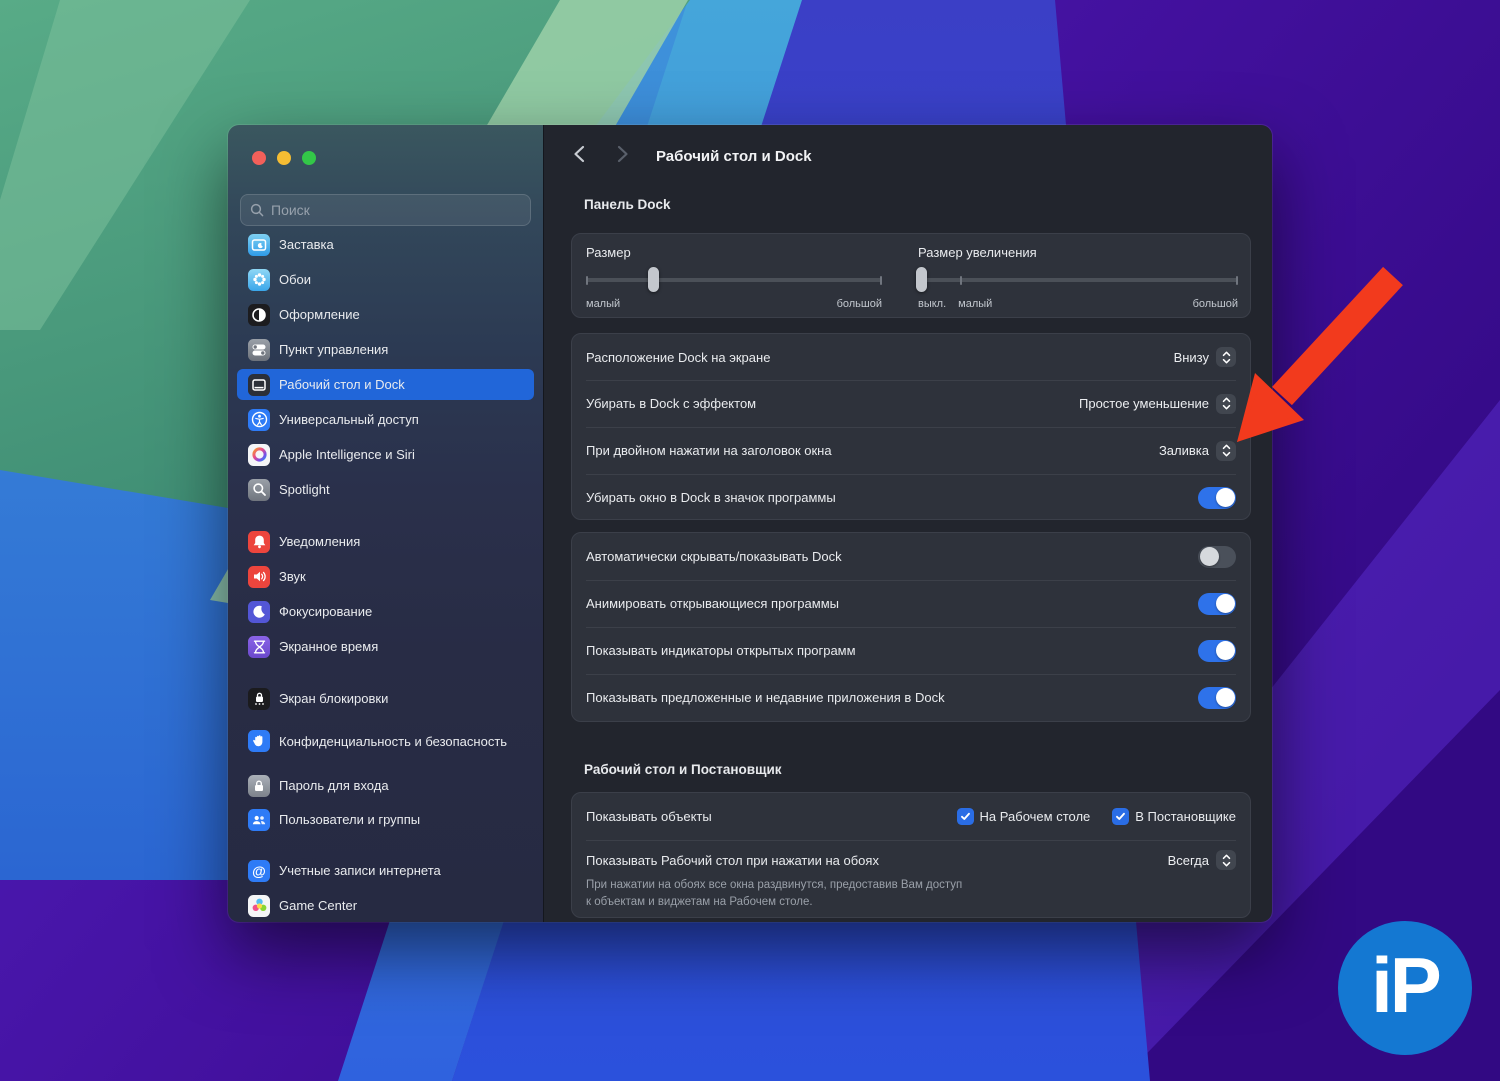 This screenshot has width=1500, height=1081. Describe the element at coordinates (259, 819) in the screenshot. I see `users-groups-icon` at that location.